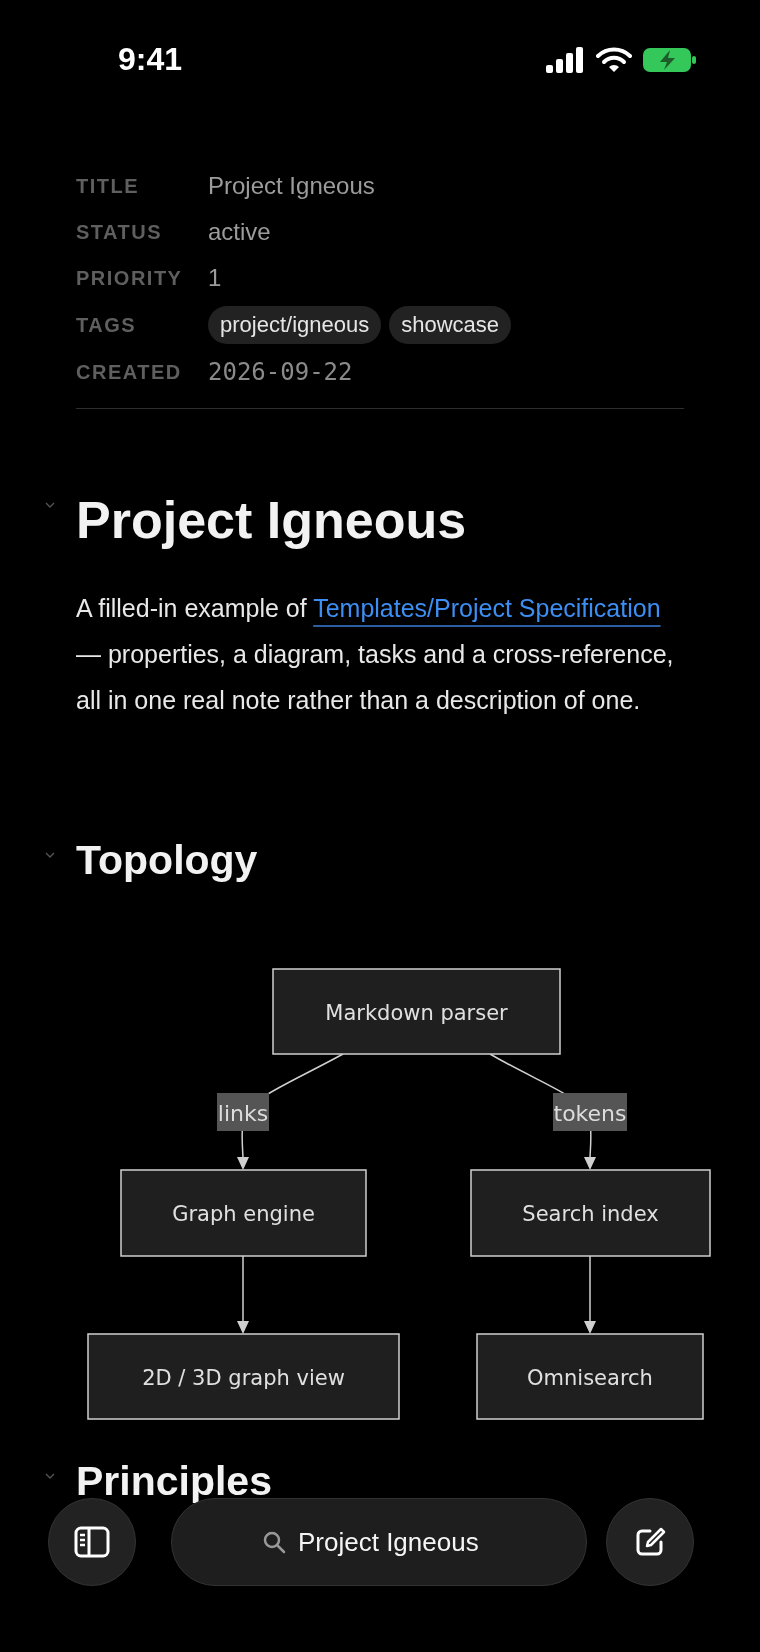  I want to click on property-key: STATUS, so click(142, 232).